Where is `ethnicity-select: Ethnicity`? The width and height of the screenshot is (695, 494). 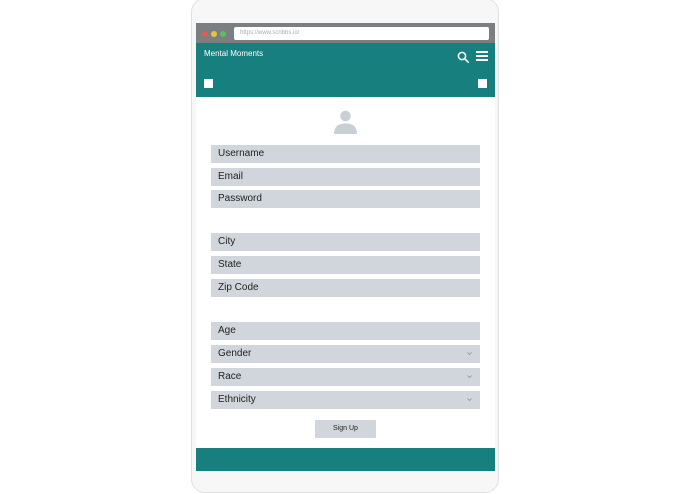
ethnicity-select: Ethnicity is located at coordinates (345, 400).